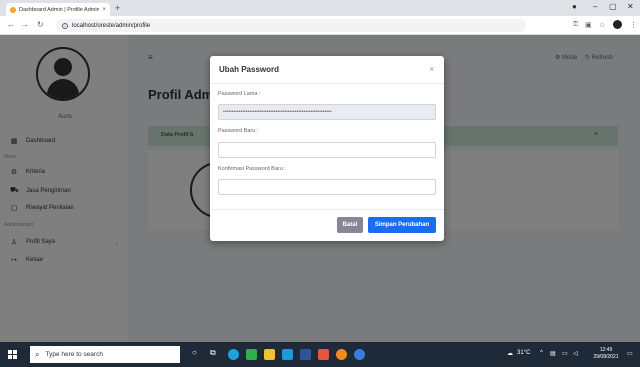 This screenshot has height=367, width=640. I want to click on temperature-label: 31°C, so click(524, 353).